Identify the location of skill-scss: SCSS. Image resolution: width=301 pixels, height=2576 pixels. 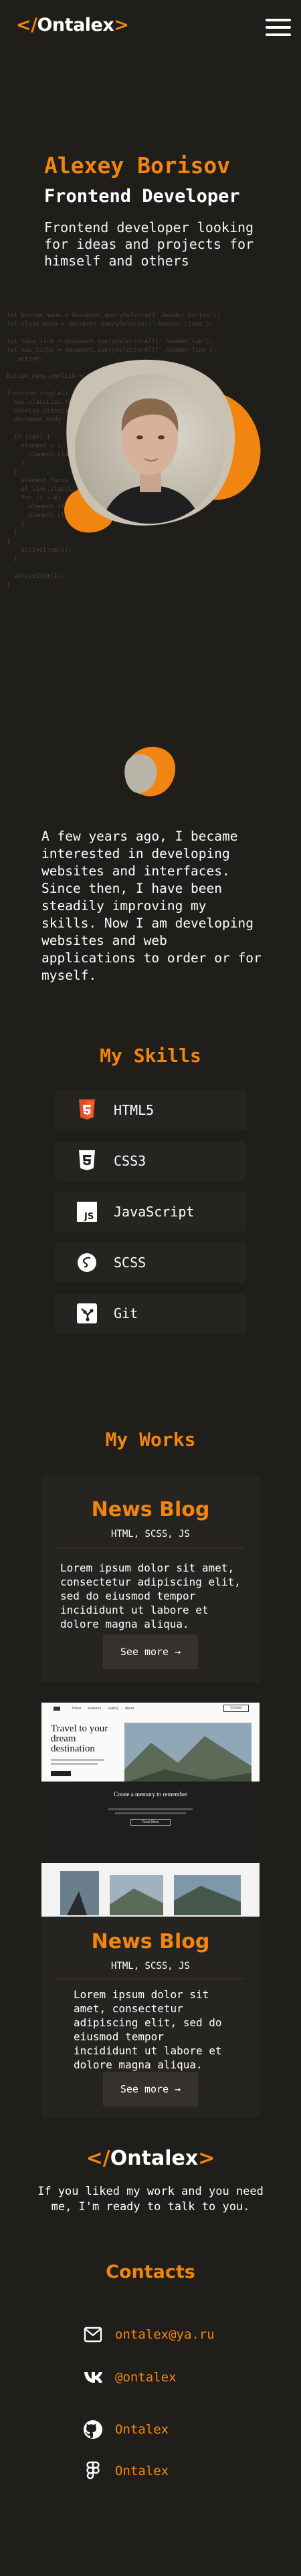
(150, 1263).